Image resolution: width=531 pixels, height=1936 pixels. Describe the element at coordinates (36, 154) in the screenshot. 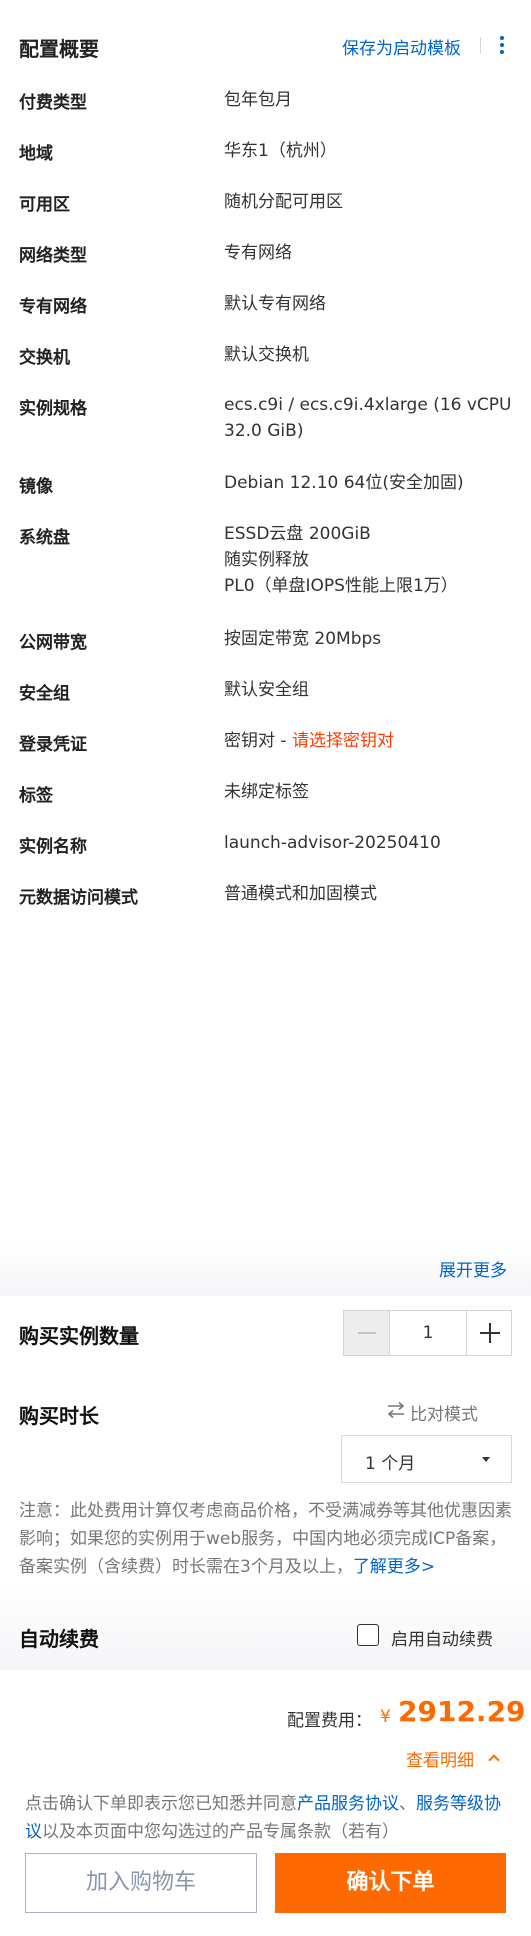

I see `row-label-region: 地域` at that location.